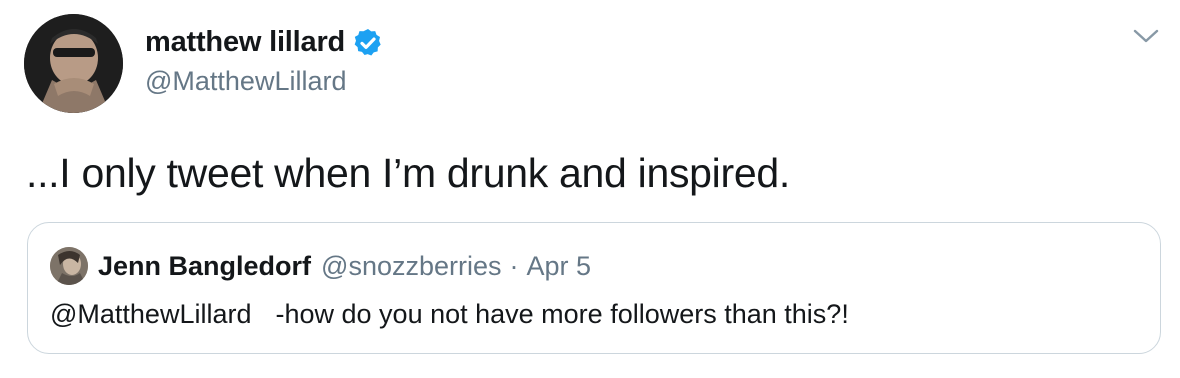 Image resolution: width=1180 pixels, height=378 pixels. What do you see at coordinates (368, 43) in the screenshot?
I see `verified-badge-icon` at bounding box center [368, 43].